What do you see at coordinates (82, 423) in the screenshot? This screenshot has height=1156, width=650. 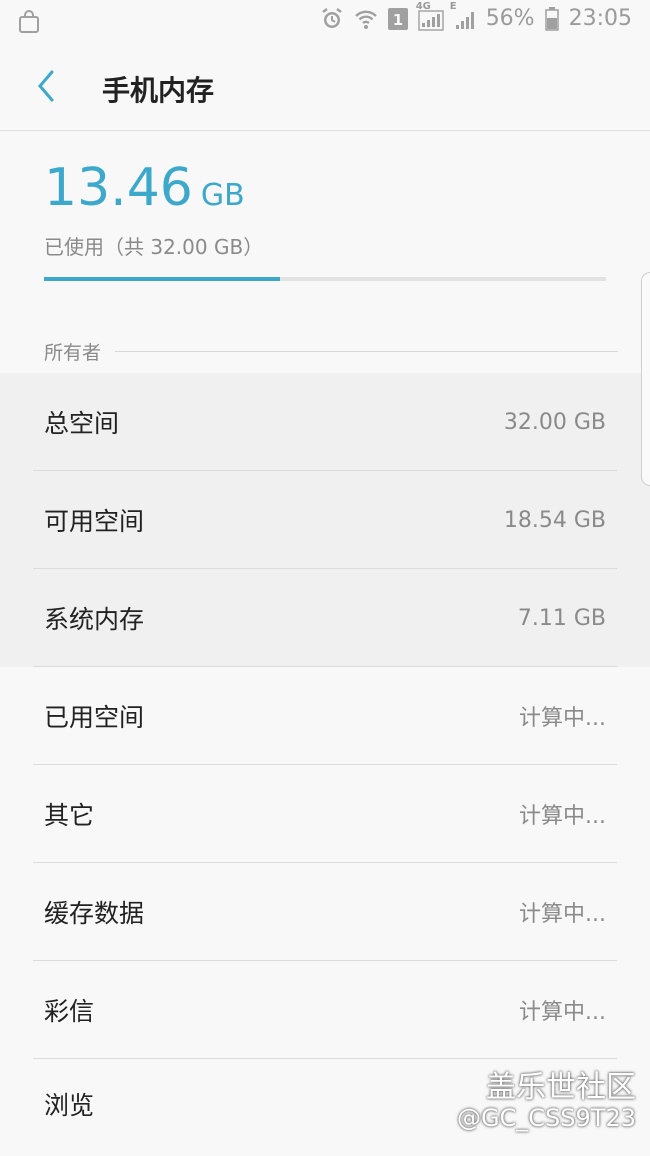 I see `row-label: 总空间` at bounding box center [82, 423].